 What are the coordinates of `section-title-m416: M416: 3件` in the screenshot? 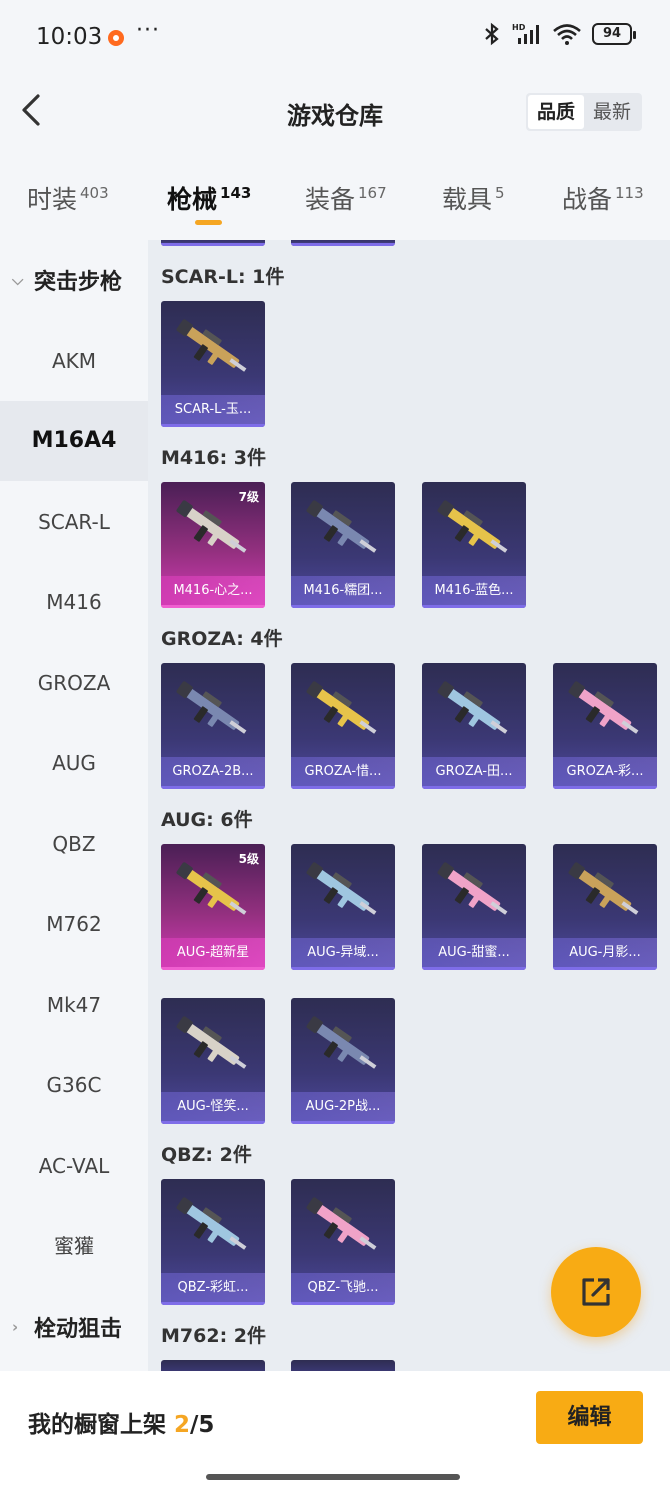 It's located at (214, 458).